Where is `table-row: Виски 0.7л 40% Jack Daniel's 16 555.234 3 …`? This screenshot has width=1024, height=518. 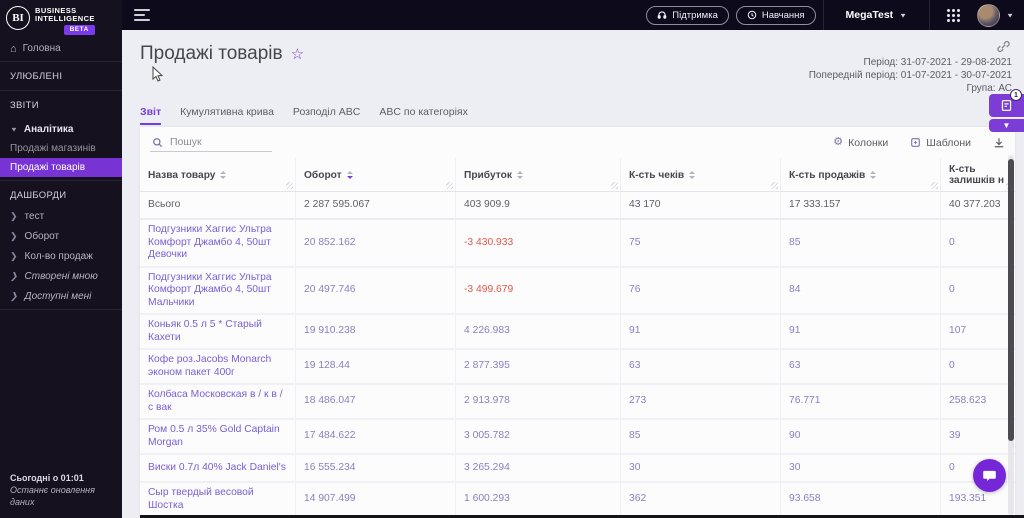
table-row: Виски 0.7л 40% Jack Daniel's 16 555.234 3 … is located at coordinates (577, 469).